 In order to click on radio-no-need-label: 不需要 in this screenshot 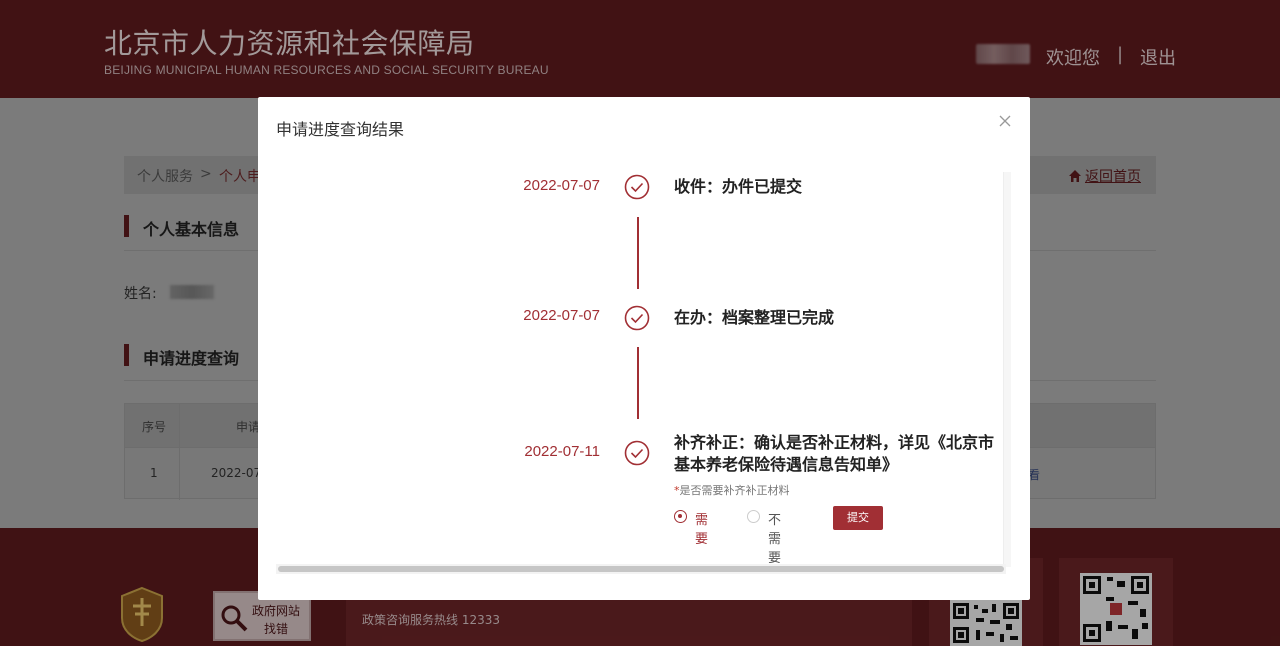, I will do `click(774, 537)`.